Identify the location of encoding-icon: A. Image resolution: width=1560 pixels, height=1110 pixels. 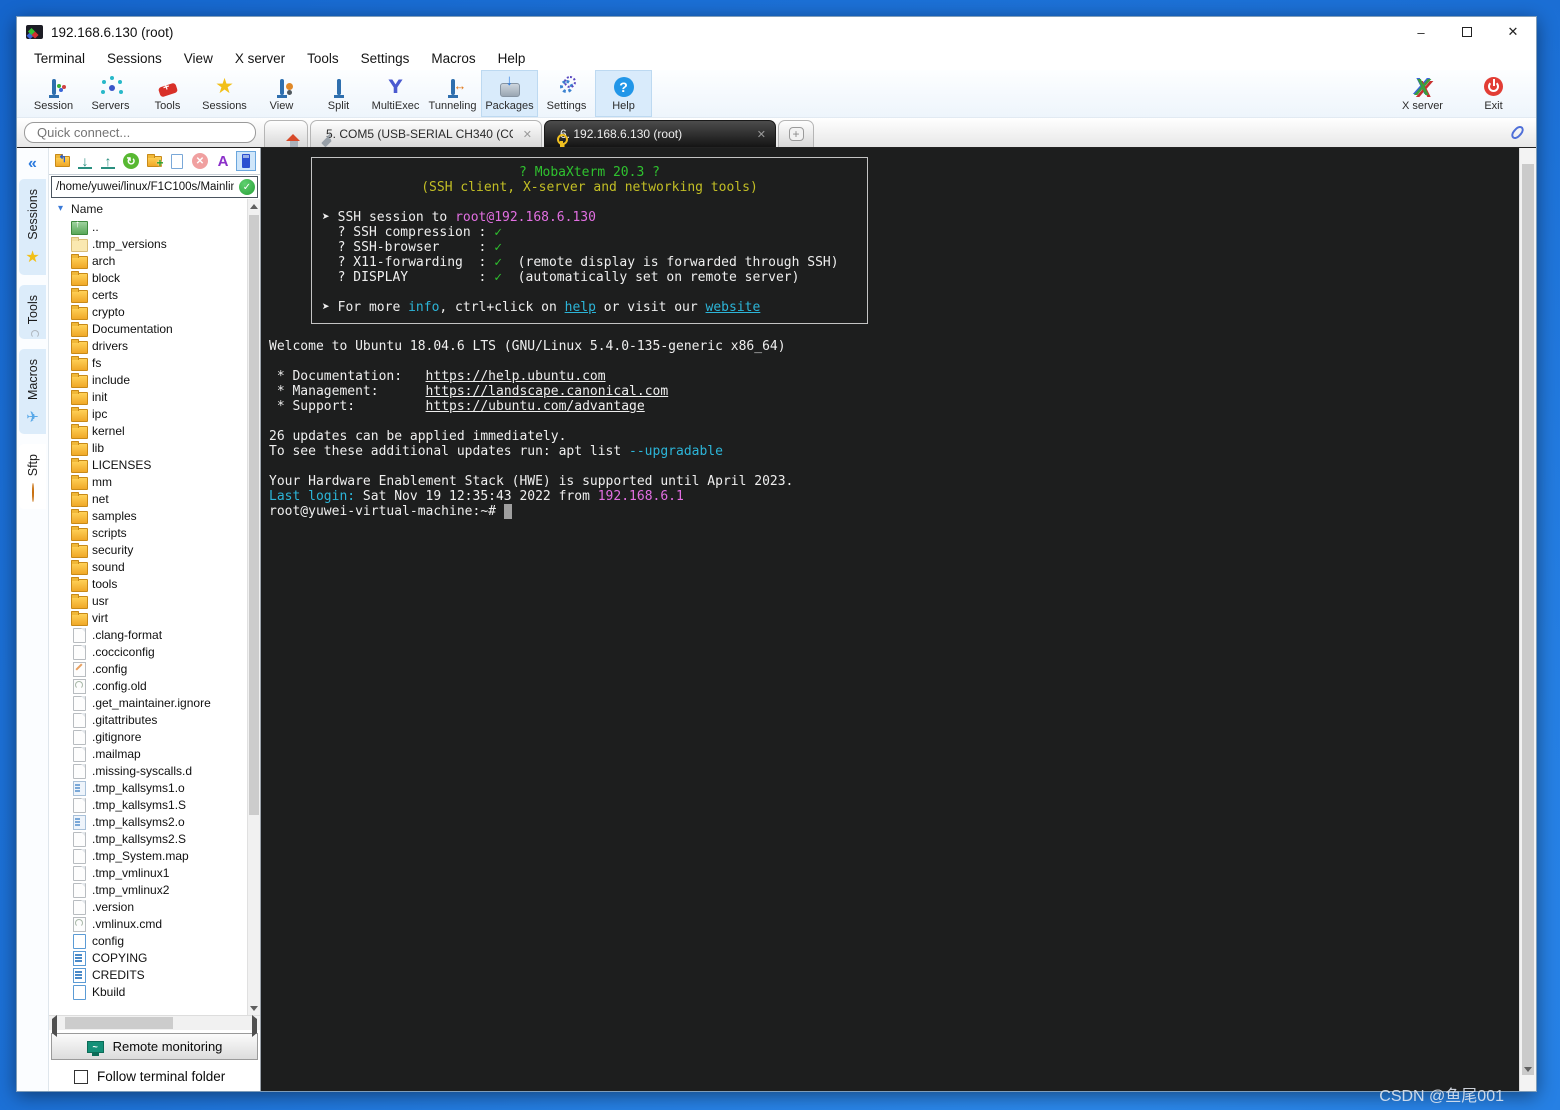
(223, 161).